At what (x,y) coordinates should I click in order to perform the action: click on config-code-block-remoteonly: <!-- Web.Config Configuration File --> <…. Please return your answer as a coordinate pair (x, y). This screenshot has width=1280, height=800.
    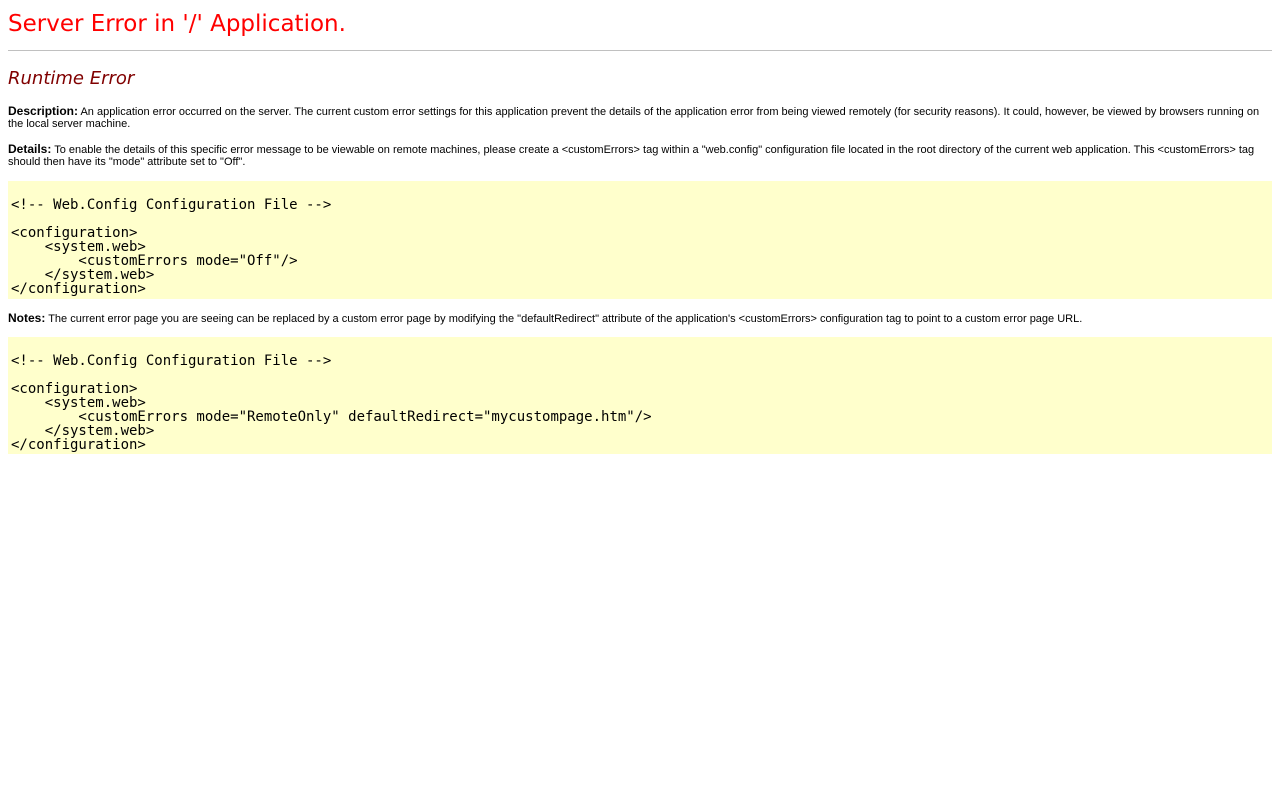
    Looking at the image, I should click on (640, 395).